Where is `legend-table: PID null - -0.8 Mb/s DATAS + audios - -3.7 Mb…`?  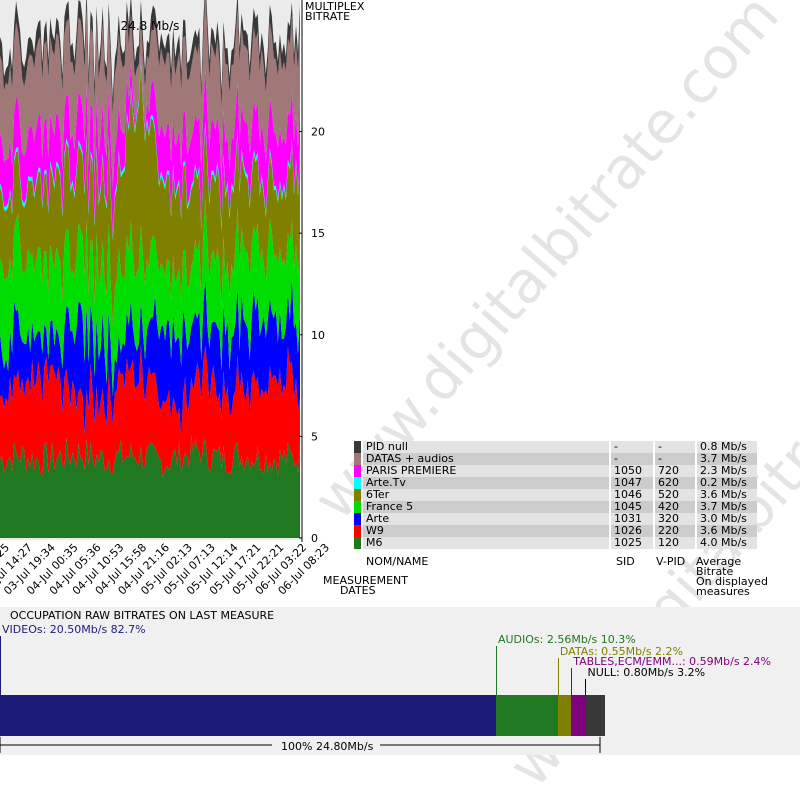 legend-table: PID null - -0.8 Mb/s DATAS + audios - -3.7 Mb… is located at coordinates (555, 495).